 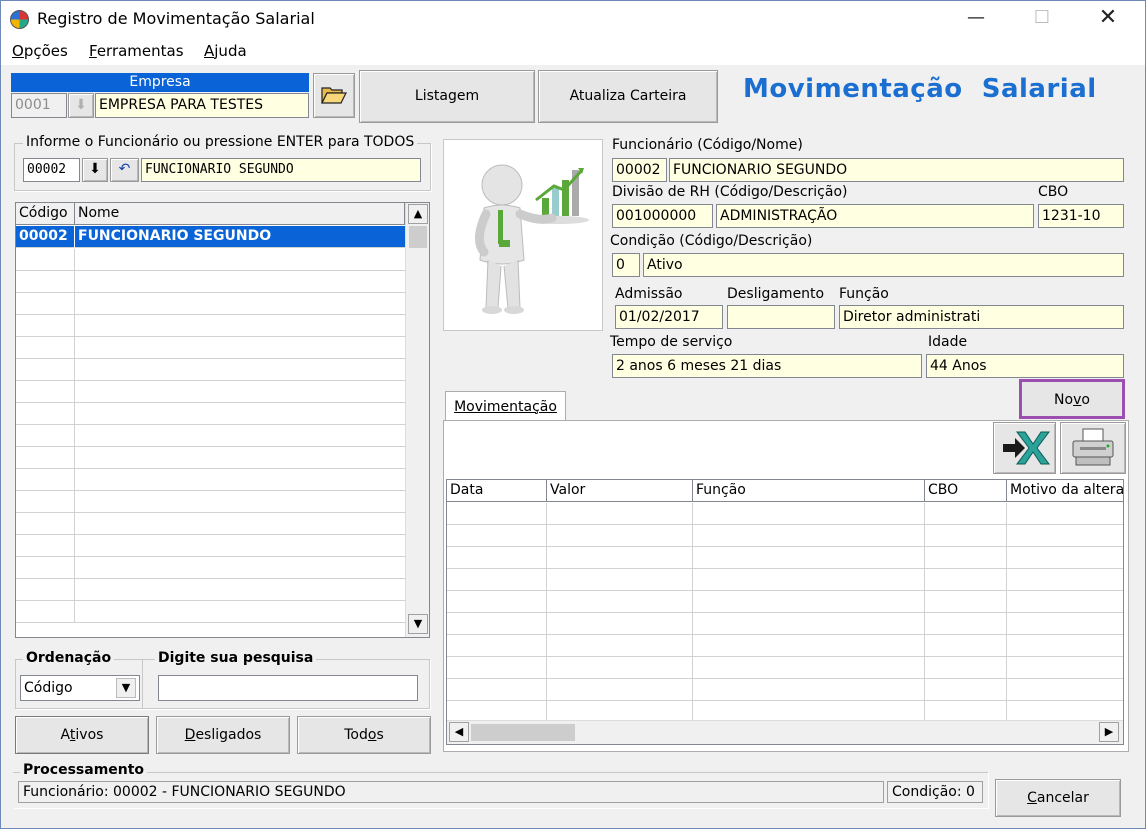 What do you see at coordinates (1072, 399) in the screenshot?
I see `novo-button: Novo` at bounding box center [1072, 399].